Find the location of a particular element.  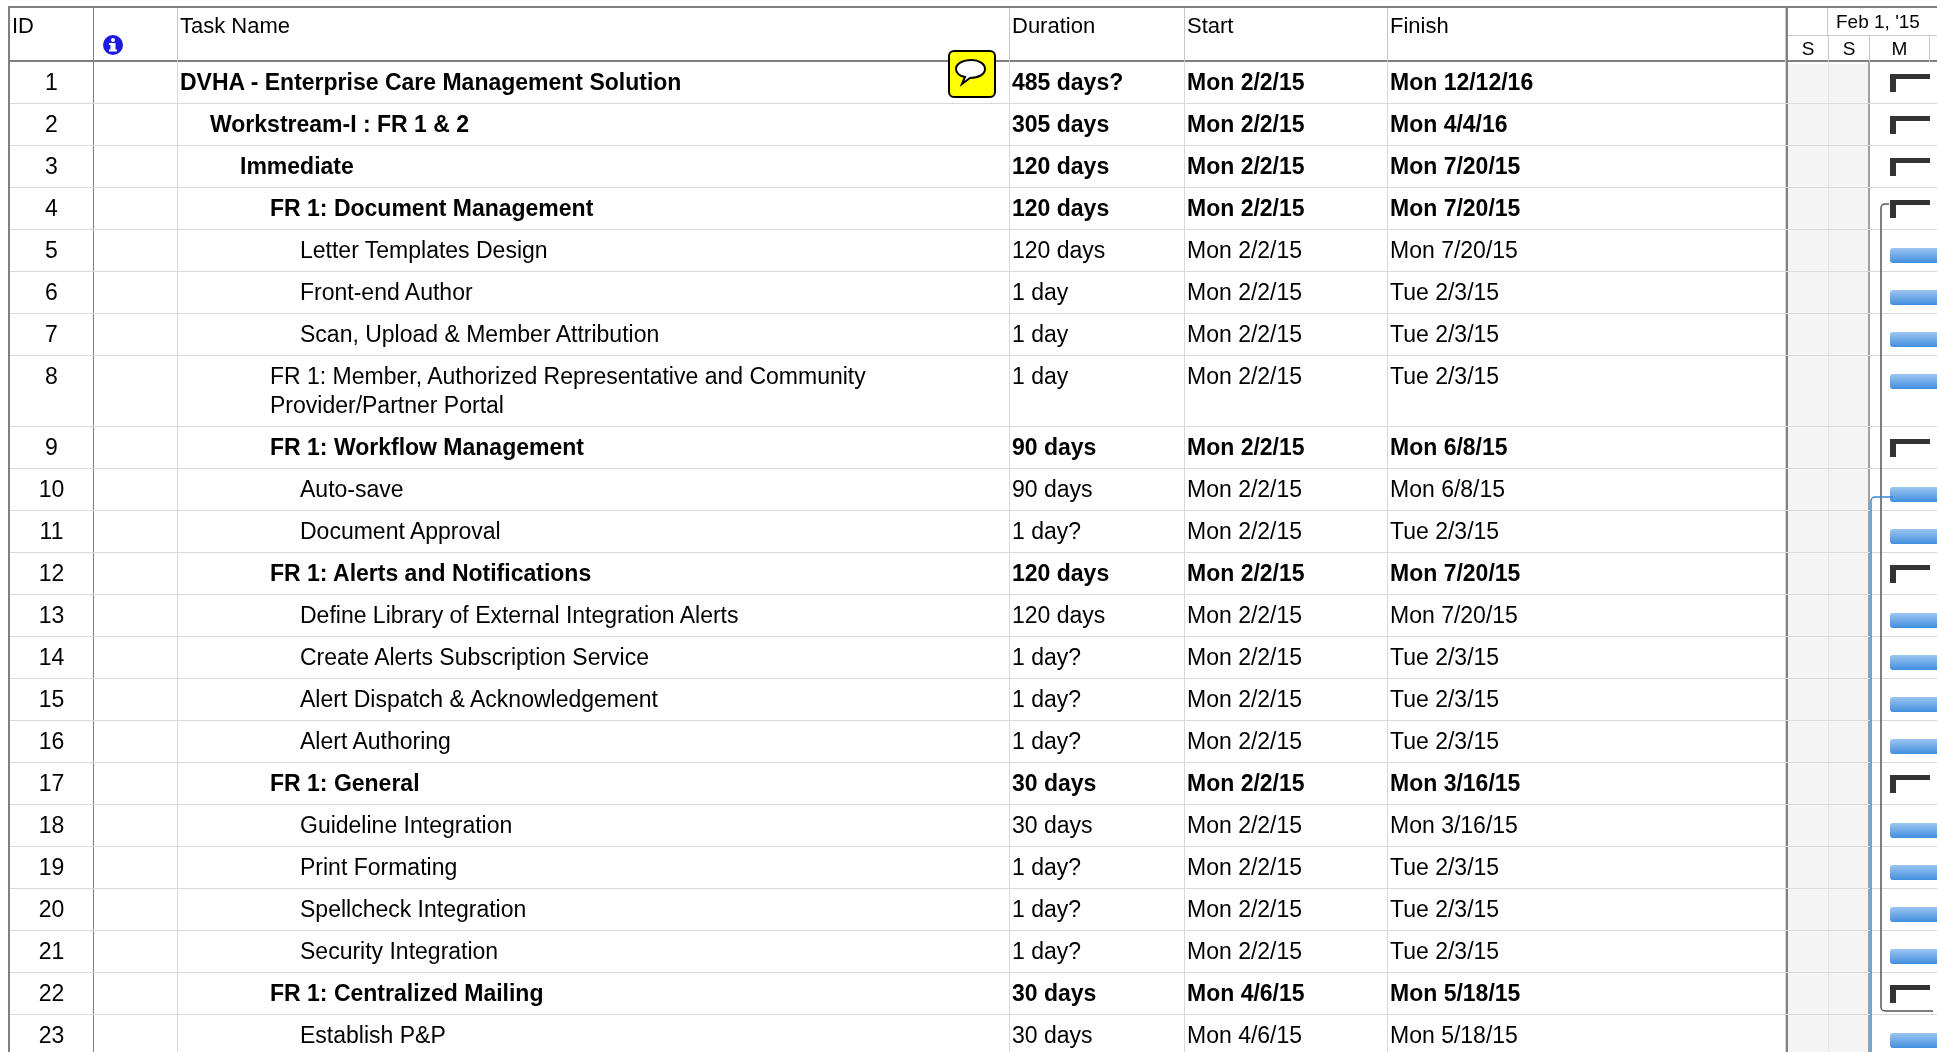

task-name: Print Formating is located at coordinates (379, 867).